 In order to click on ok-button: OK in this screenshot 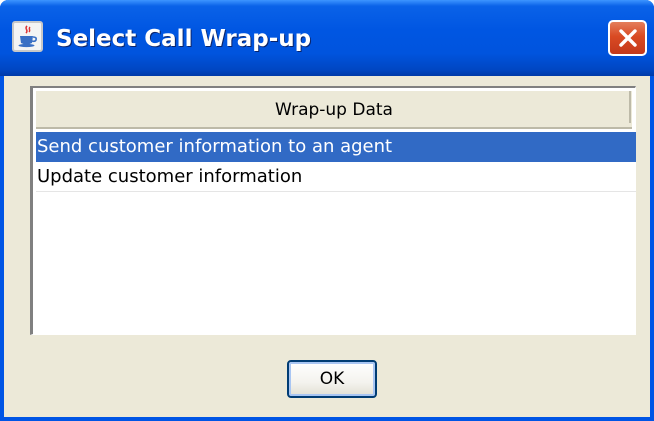, I will do `click(332, 379)`.